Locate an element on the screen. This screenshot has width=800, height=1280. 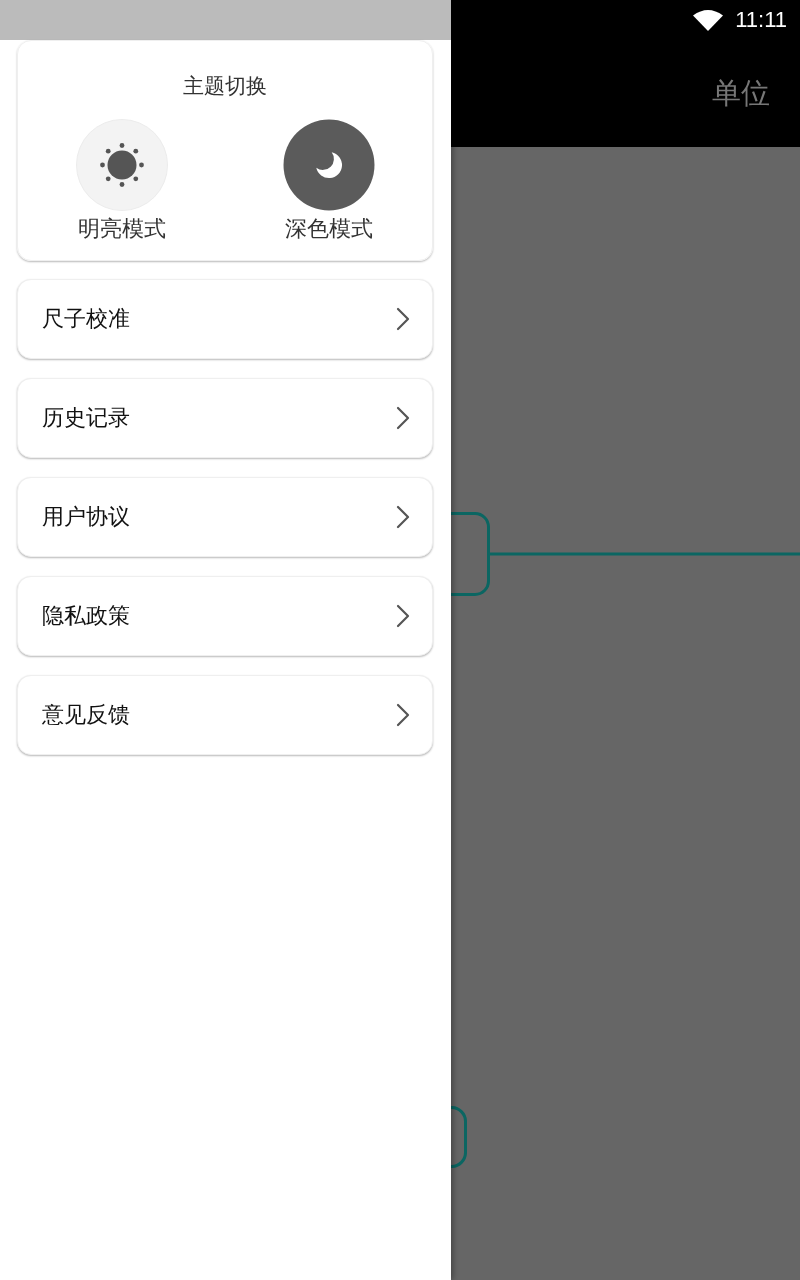
menu-item: 隐私政策 is located at coordinates (225, 616).